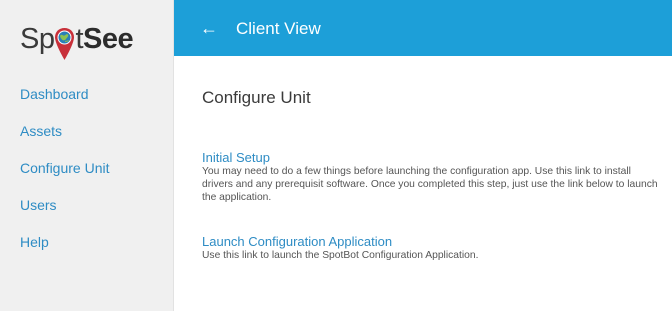 This screenshot has height=311, width=672. Describe the element at coordinates (209, 28) in the screenshot. I see `arrow-left-icon: ←` at that location.